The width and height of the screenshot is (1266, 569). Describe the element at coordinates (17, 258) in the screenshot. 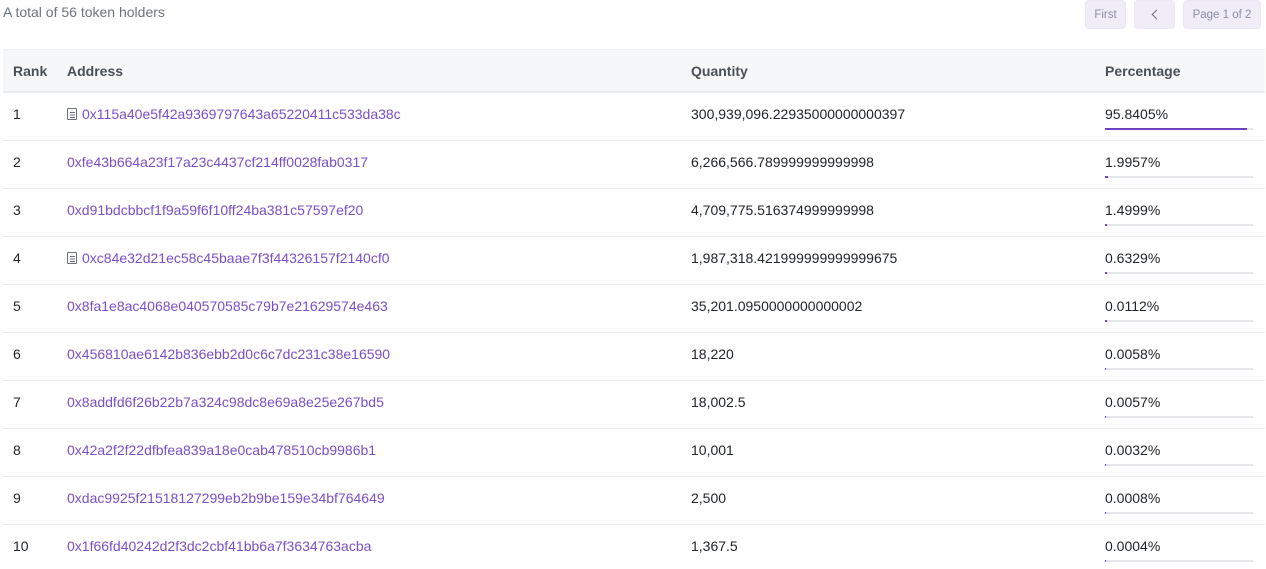

I see `rank-cell: 4` at that location.